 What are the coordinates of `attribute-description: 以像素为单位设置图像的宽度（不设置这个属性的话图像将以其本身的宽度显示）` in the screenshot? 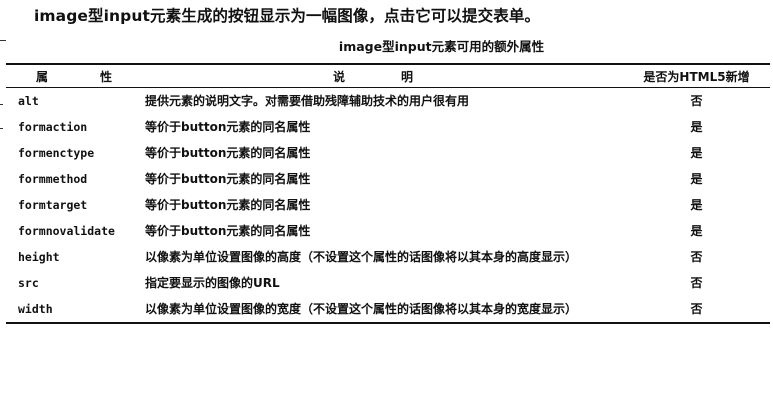 It's located at (361, 309).